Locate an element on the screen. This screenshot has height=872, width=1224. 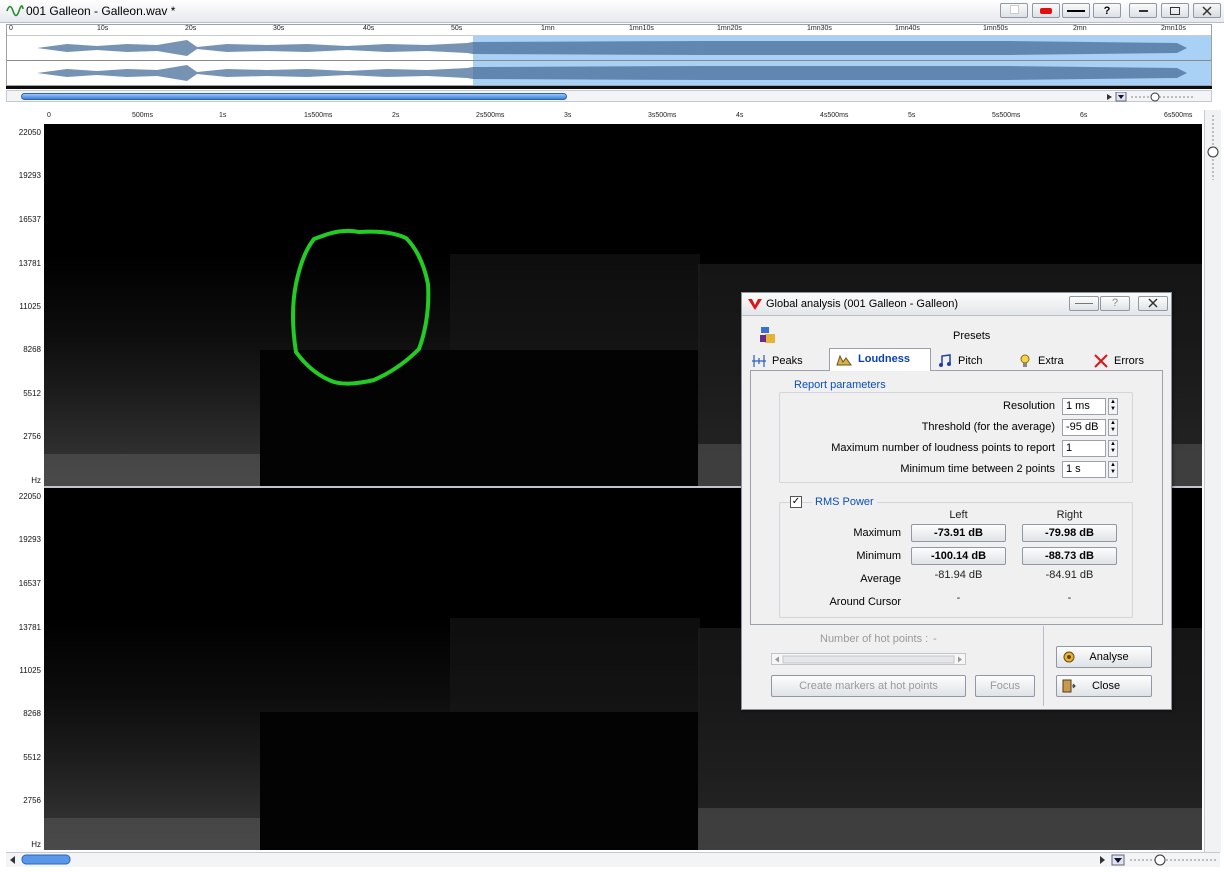
tab-peaks: Peaks is located at coordinates (790, 361).